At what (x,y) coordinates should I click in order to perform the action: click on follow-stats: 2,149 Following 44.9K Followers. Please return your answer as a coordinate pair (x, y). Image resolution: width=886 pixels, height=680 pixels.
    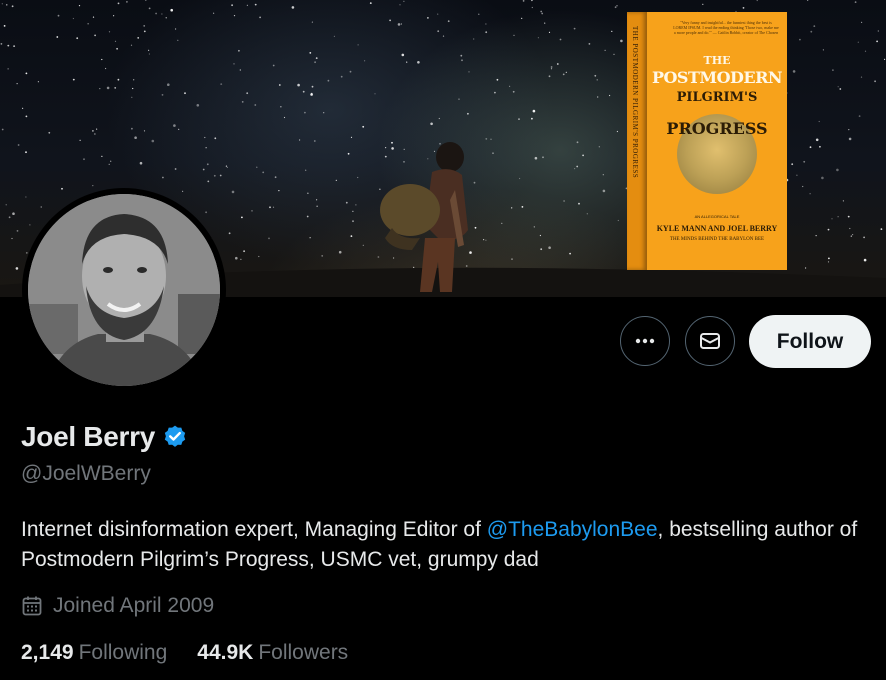
    Looking at the image, I should click on (184, 653).